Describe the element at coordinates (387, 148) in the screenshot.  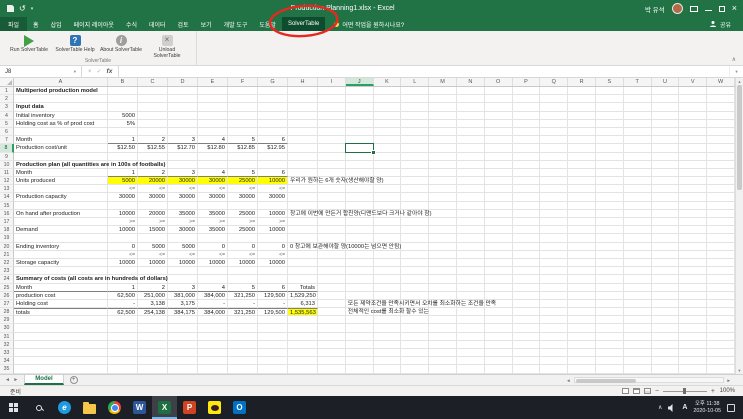
I see `cell-K8` at that location.